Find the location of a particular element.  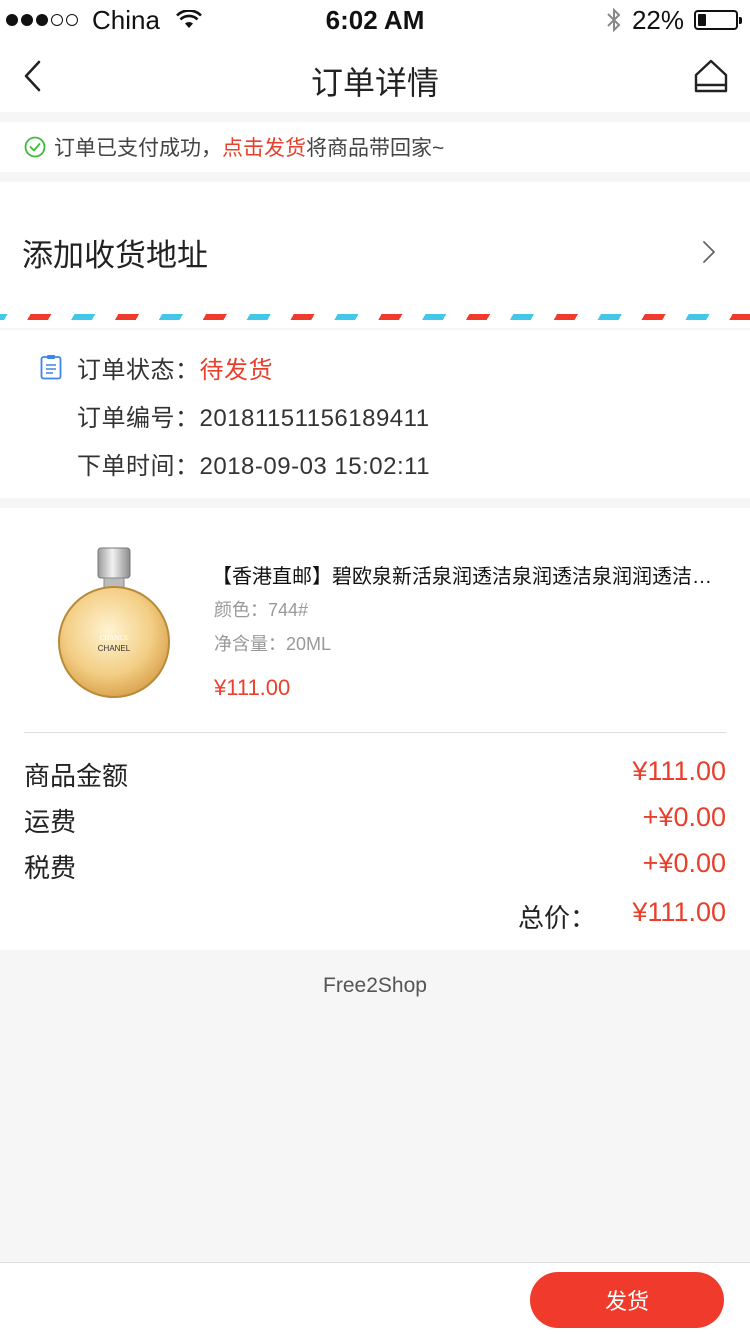

order-status-label: 订单状态： is located at coordinates (138, 370).